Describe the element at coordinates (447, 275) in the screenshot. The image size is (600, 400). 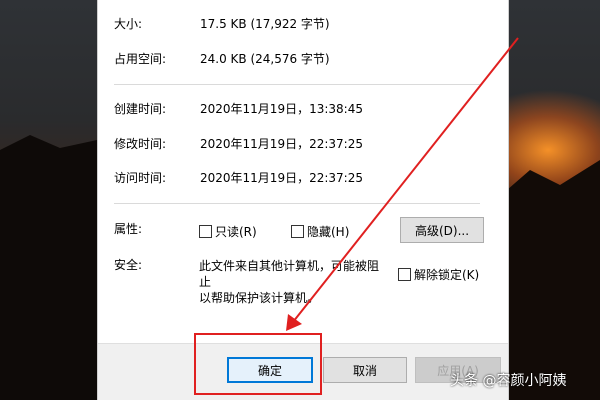
I see `unblock-checkbox-label: 解除锁定(K)` at that location.